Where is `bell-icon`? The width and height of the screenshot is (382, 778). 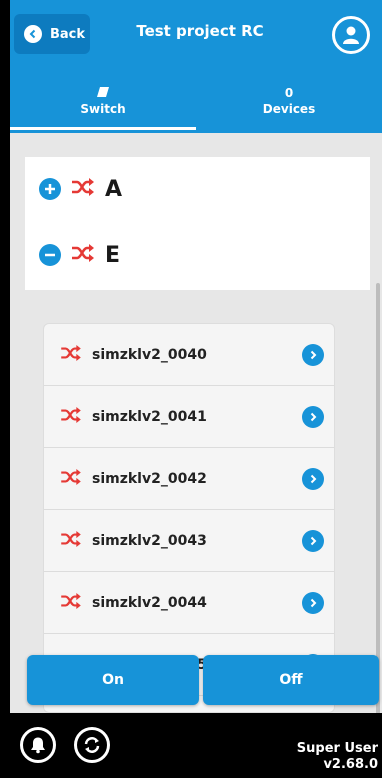
bell-icon is located at coordinates (38, 745).